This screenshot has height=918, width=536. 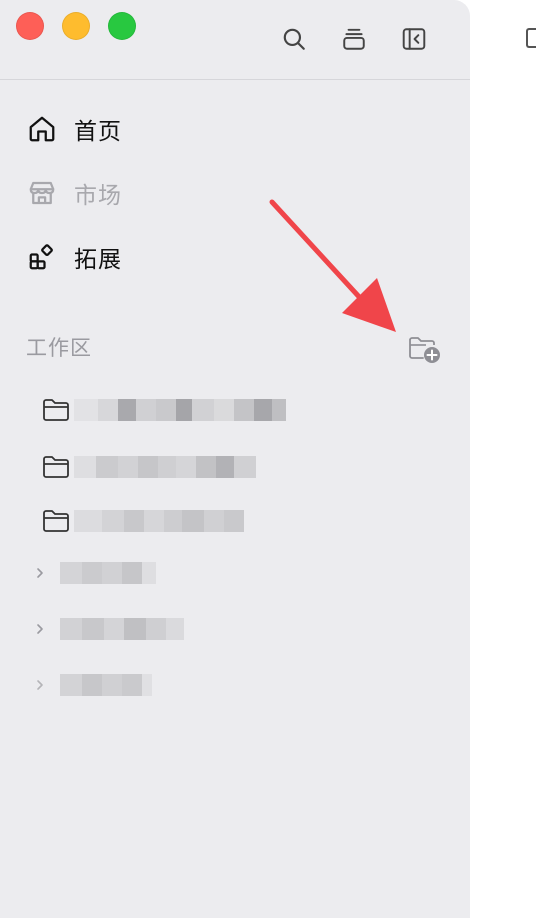 I want to click on home-icon, so click(x=42, y=129).